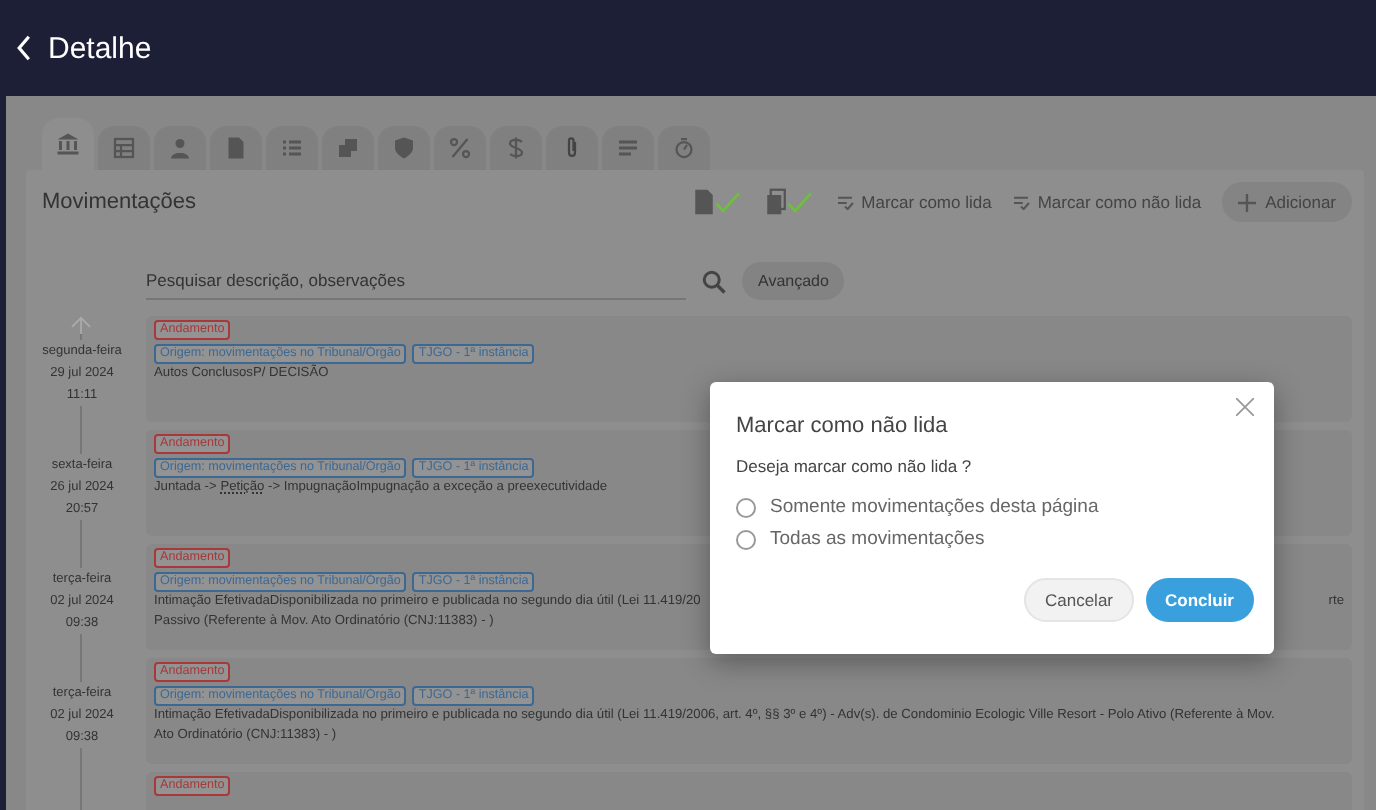 The image size is (1376, 810). Describe the element at coordinates (100, 48) in the screenshot. I see `page-title: Detalhe` at that location.